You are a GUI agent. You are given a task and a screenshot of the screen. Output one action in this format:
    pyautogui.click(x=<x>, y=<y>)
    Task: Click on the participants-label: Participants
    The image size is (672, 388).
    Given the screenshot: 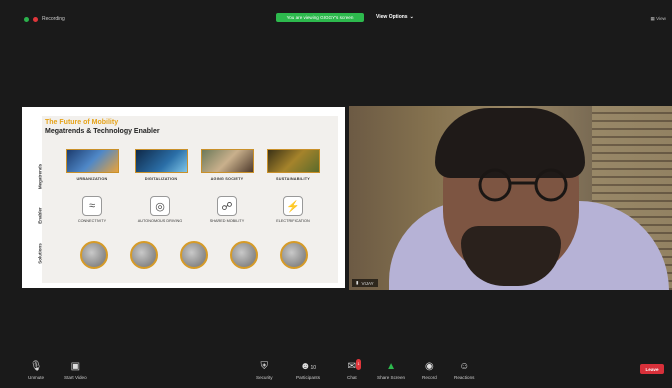 What is the action you would take?
    pyautogui.click(x=308, y=377)
    